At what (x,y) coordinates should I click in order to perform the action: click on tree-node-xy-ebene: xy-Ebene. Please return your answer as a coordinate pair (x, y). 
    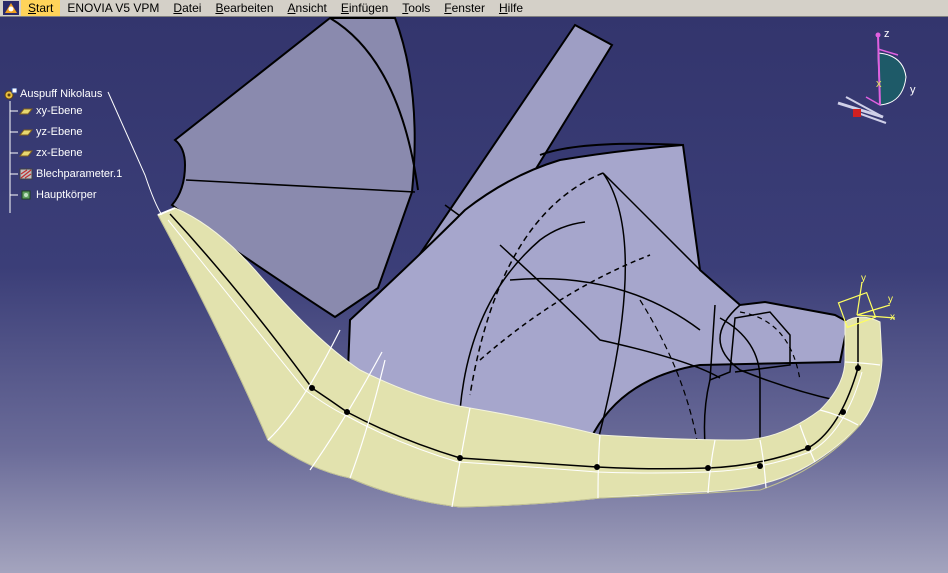
    Looking at the image, I should click on (50, 111).